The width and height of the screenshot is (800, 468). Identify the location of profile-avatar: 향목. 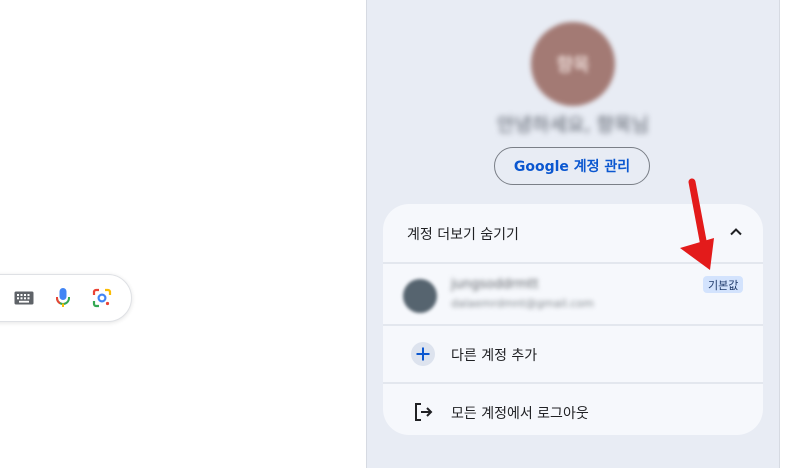
(573, 64).